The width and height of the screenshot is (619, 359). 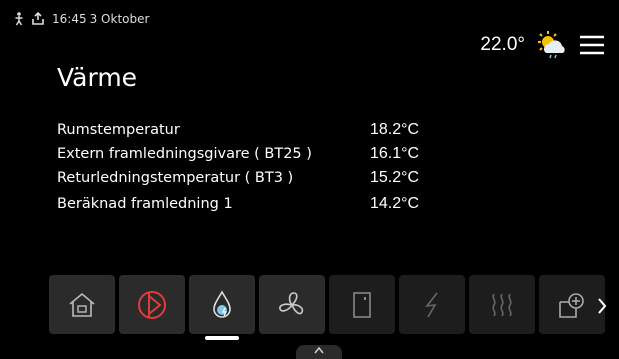 What do you see at coordinates (592, 45) in the screenshot?
I see `menu-icon` at bounding box center [592, 45].